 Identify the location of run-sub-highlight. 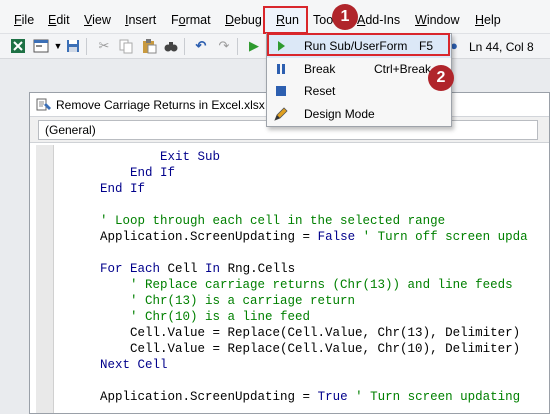
(358, 44).